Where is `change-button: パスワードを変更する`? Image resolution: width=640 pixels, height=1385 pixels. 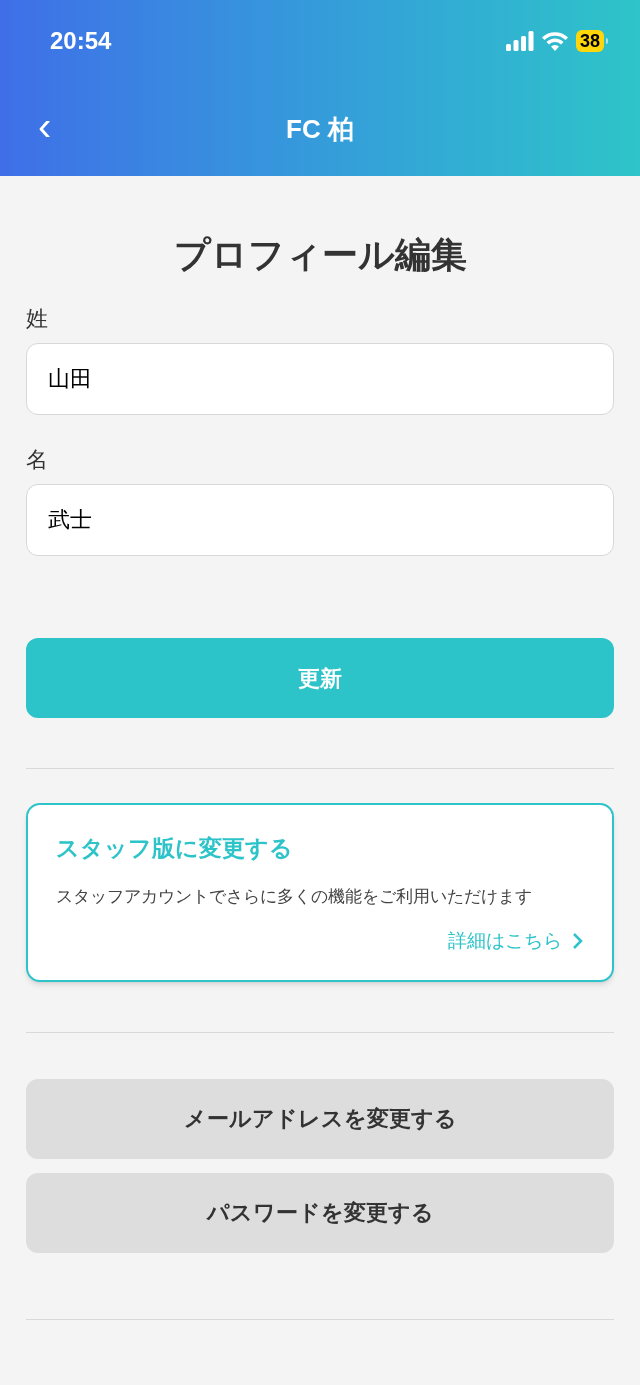 change-button: パスワードを変更する is located at coordinates (320, 1212).